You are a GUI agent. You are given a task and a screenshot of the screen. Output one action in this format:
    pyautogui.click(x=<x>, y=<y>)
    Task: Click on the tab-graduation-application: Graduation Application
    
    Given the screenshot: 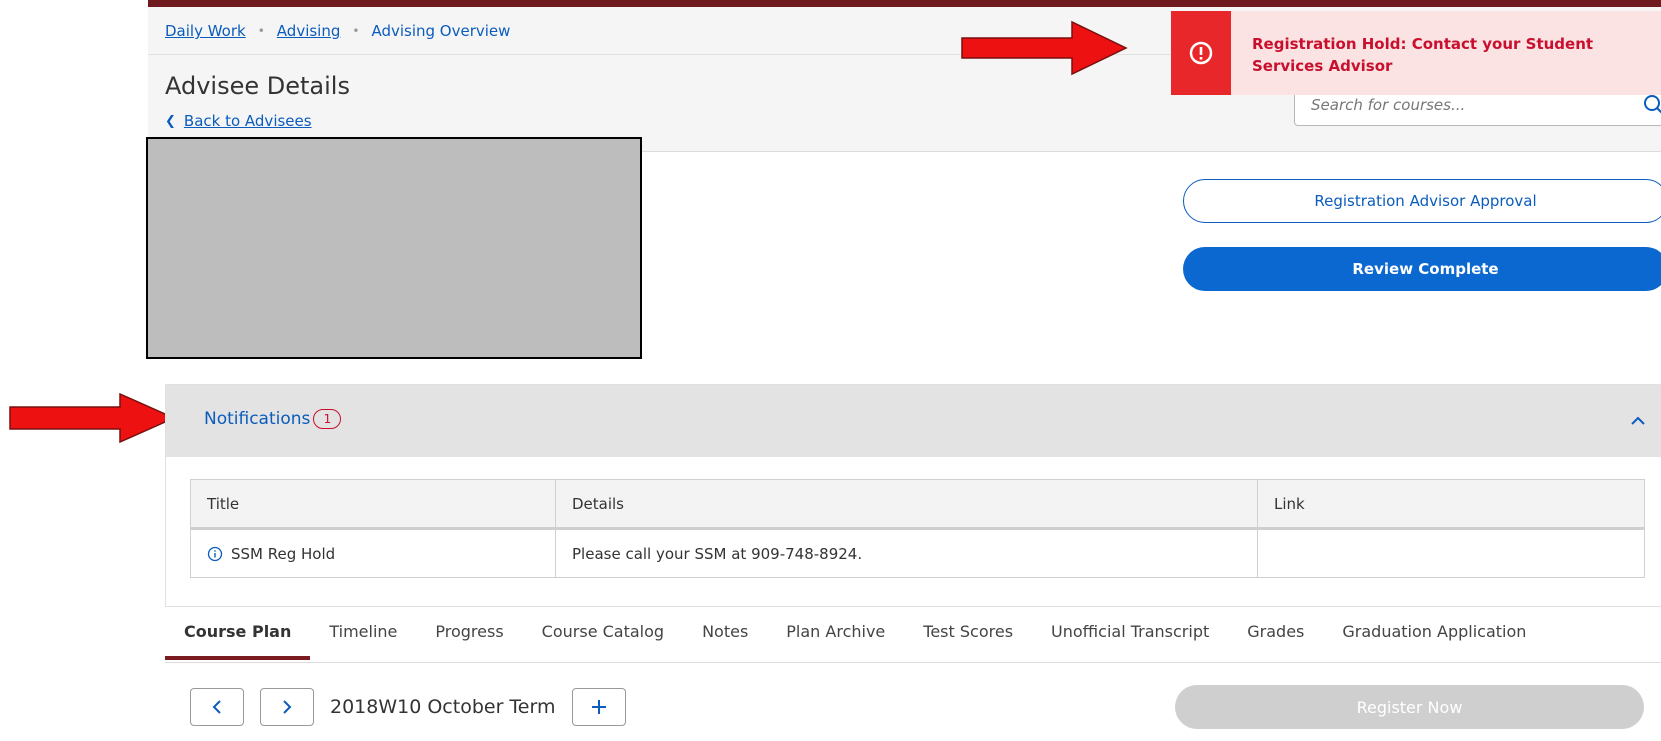 What is the action you would take?
    pyautogui.click(x=1434, y=634)
    